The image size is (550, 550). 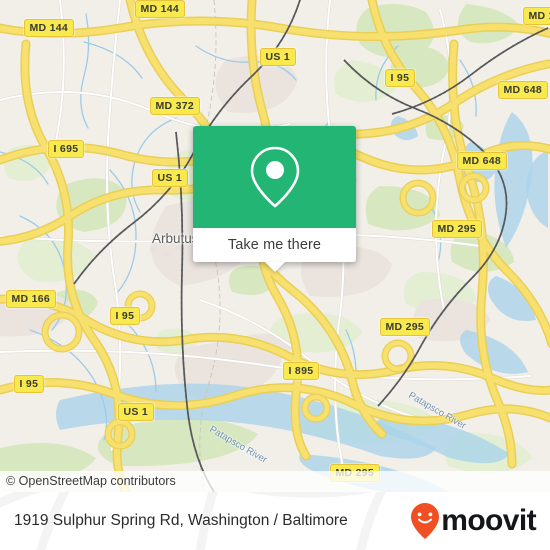 I want to click on highway-shield: MD 372, so click(x=175, y=106).